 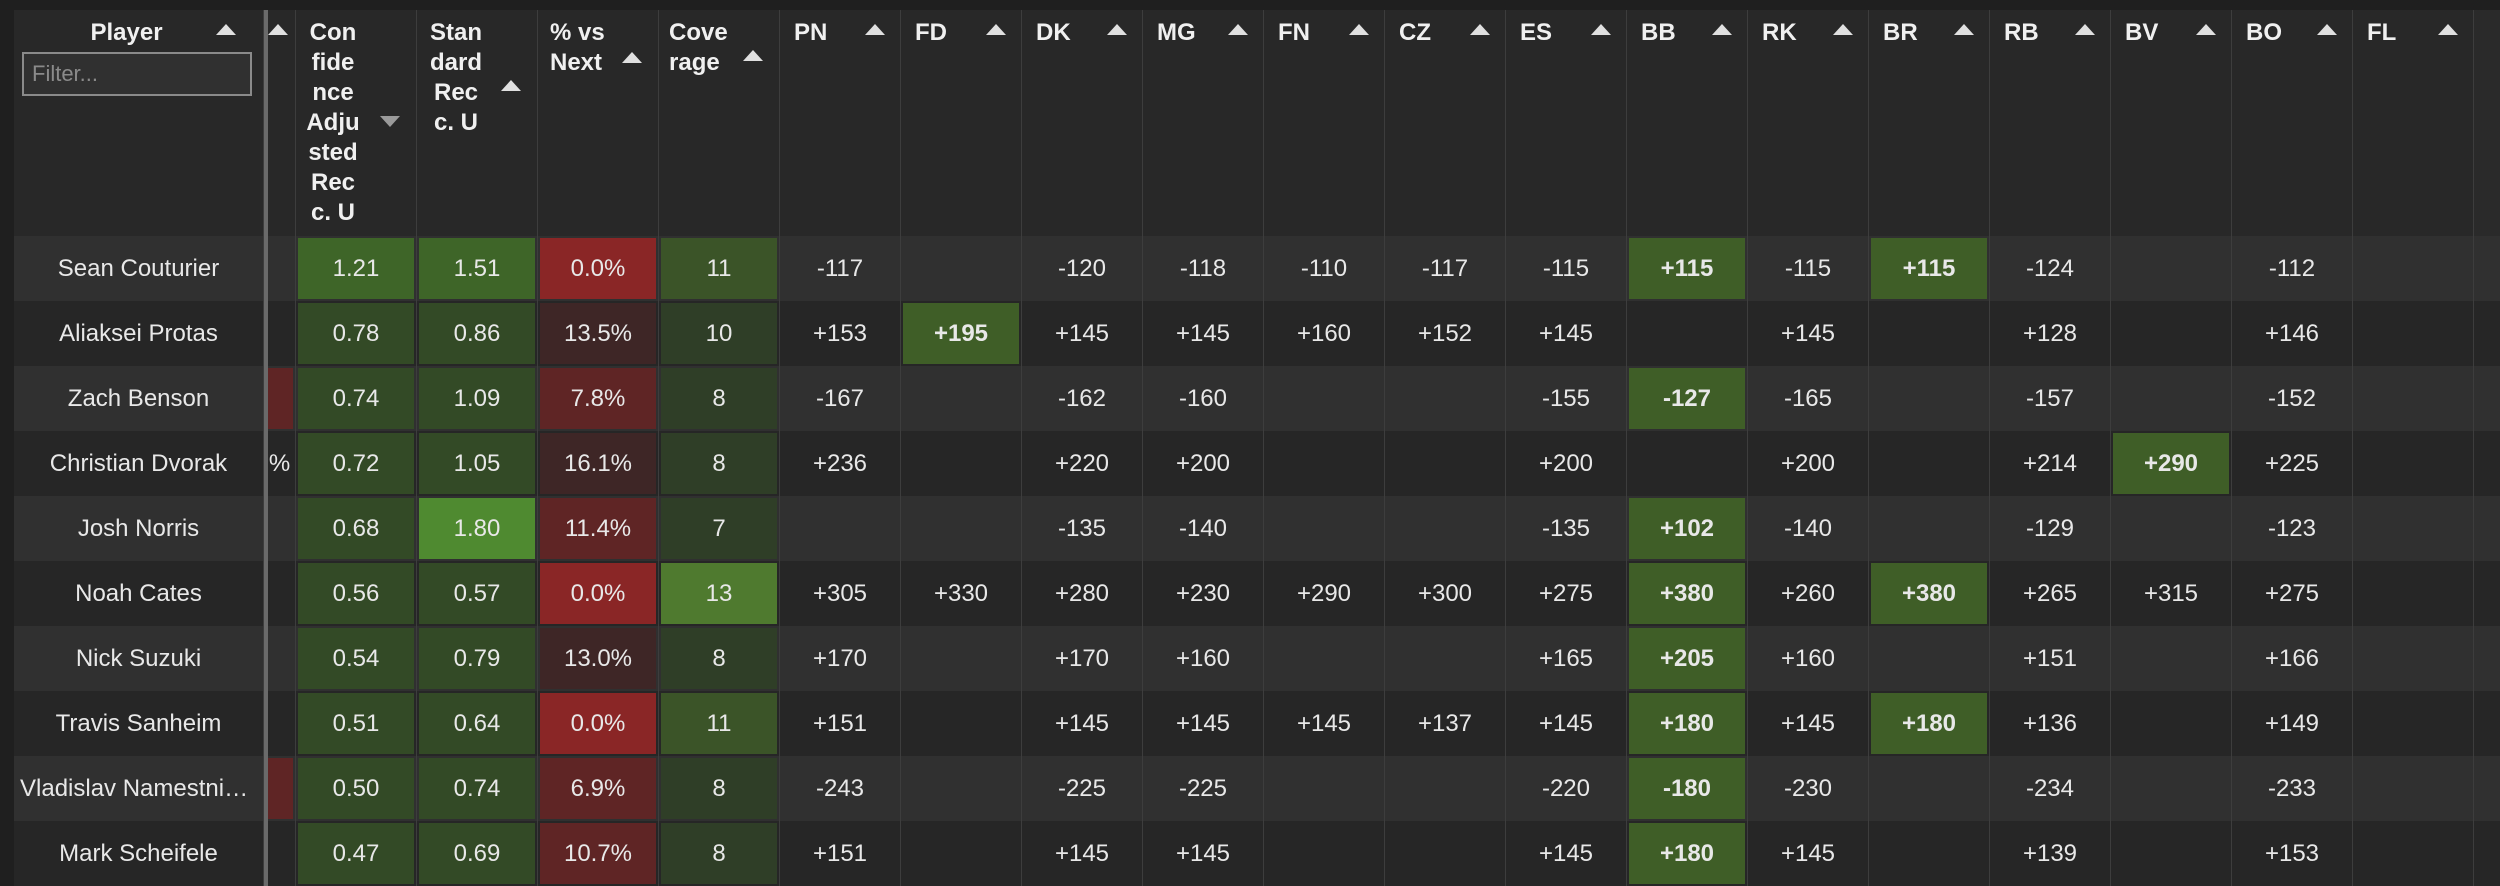 What do you see at coordinates (598, 123) in the screenshot?
I see `column-header-pct: % vs Next` at bounding box center [598, 123].